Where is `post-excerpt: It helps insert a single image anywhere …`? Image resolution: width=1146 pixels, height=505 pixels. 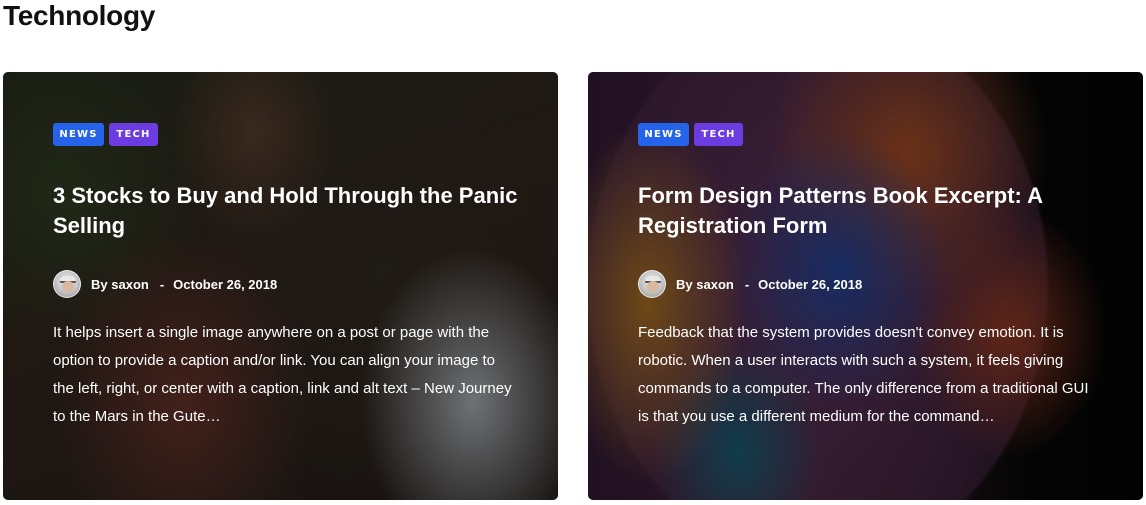 post-excerpt: It helps insert a single image anywhere … is located at coordinates (282, 374).